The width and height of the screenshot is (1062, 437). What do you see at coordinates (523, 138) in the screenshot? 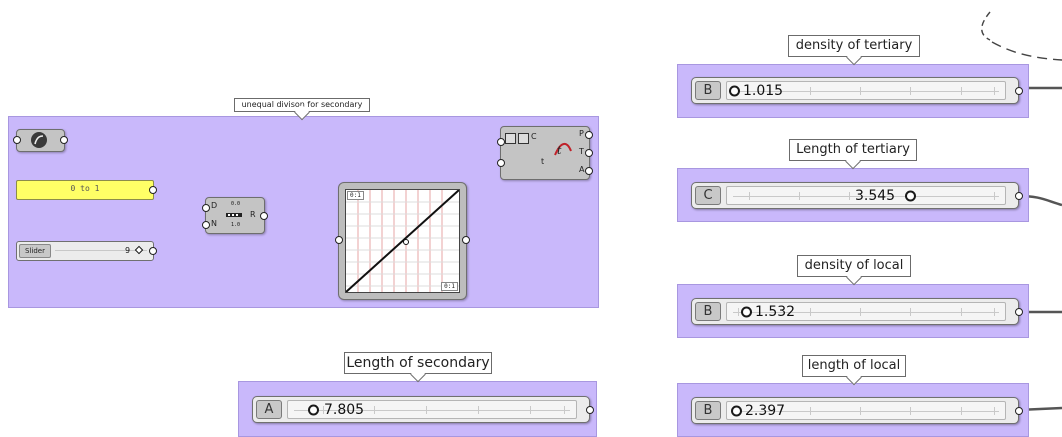
I see `eval-btn-b` at bounding box center [523, 138].